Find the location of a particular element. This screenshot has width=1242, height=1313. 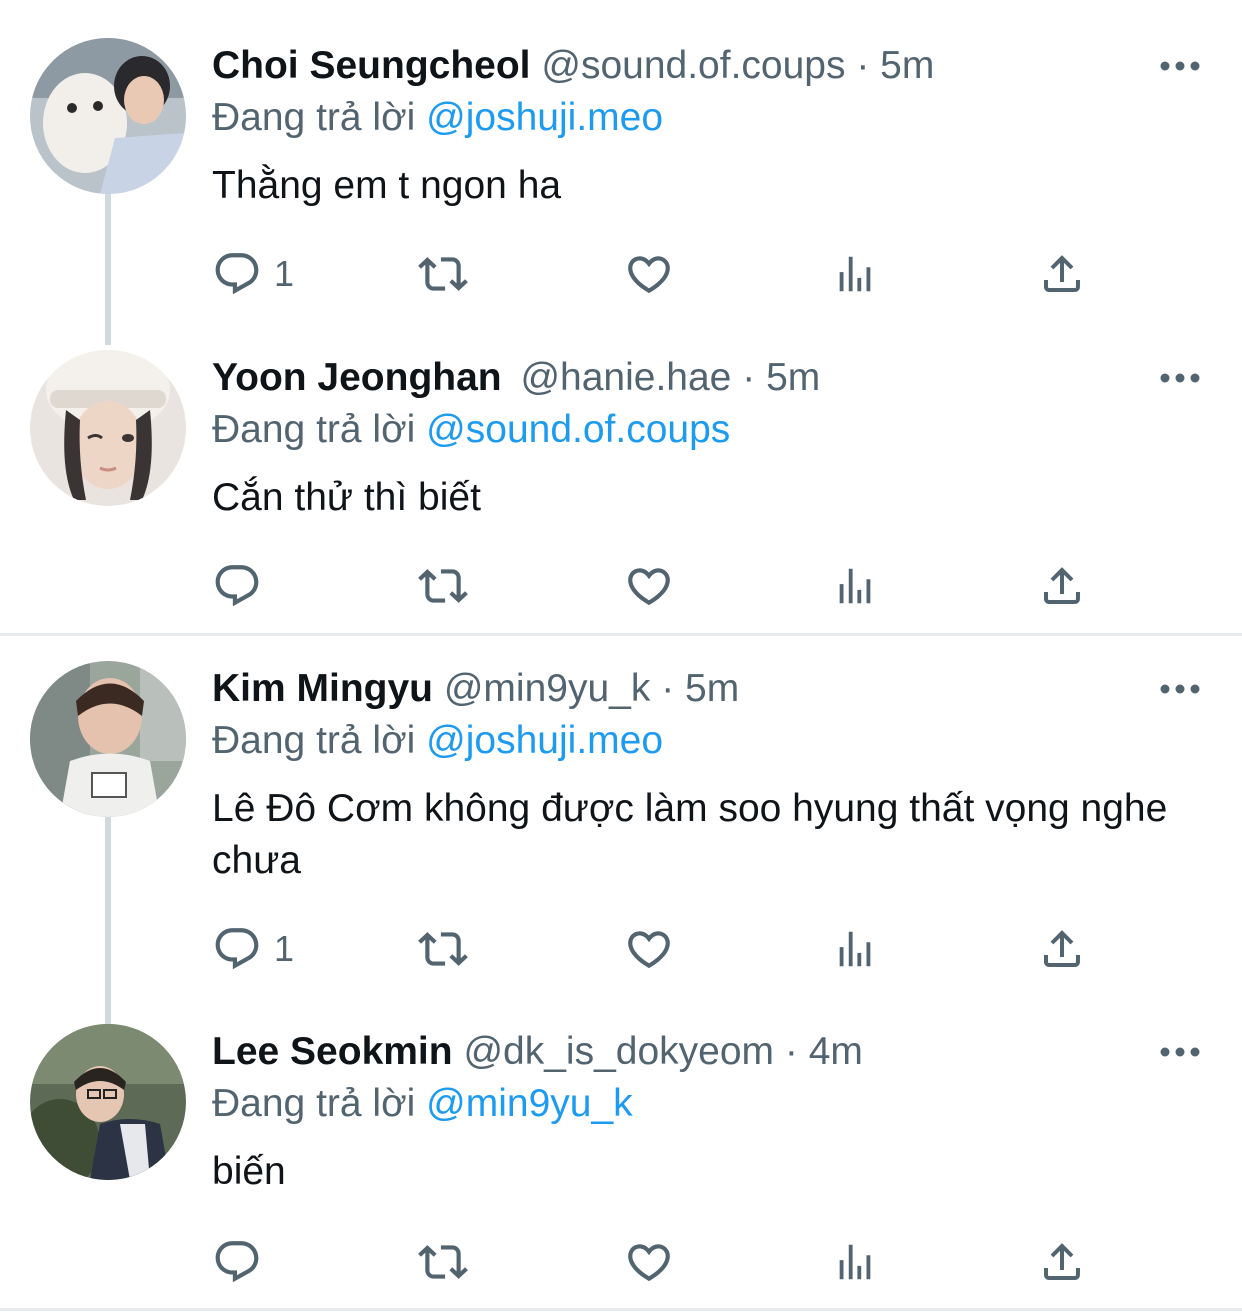

user-handle: @min9yu_k is located at coordinates (547, 688).